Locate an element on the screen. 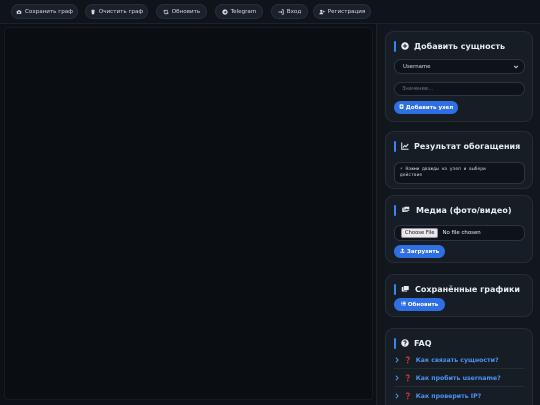 The width and height of the screenshot is (540, 405). login-icon is located at coordinates (281, 11).